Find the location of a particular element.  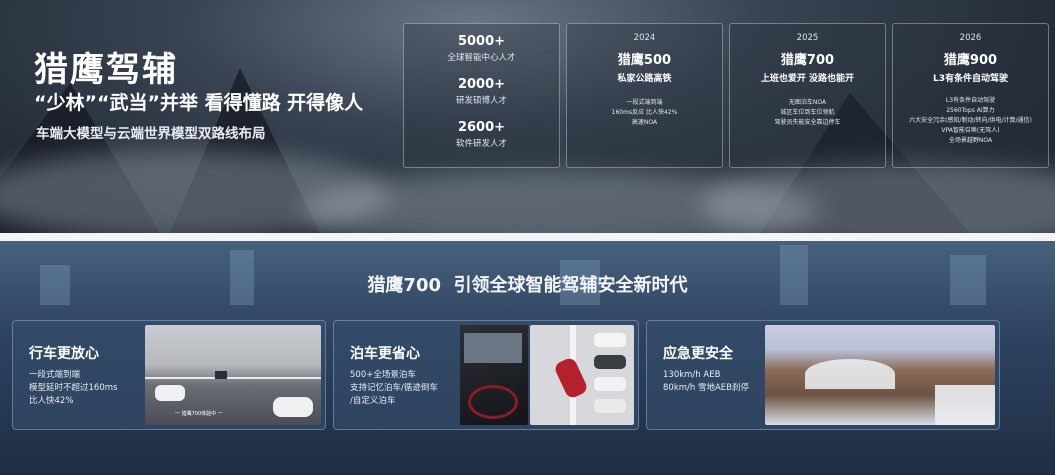

driving-photo: 一 猎鹰700体验中 一 is located at coordinates (233, 375).